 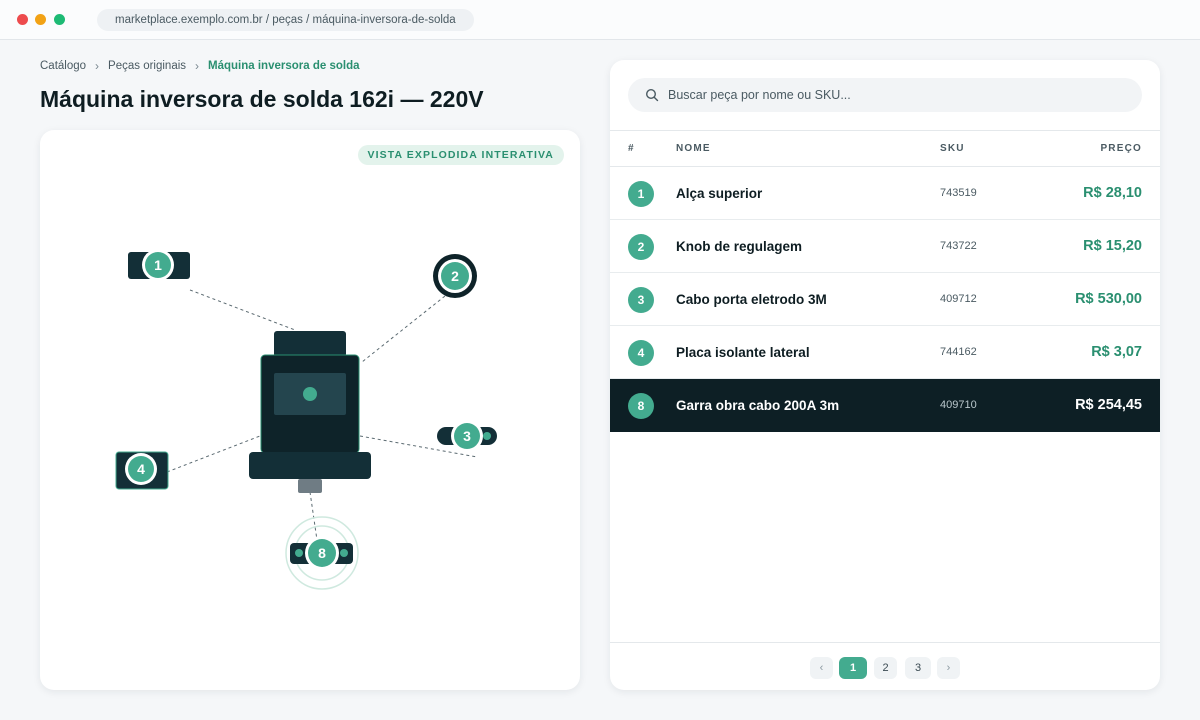 I want to click on table-row: 1 Alça superior 743519 R$ 28,10, so click(x=885, y=193).